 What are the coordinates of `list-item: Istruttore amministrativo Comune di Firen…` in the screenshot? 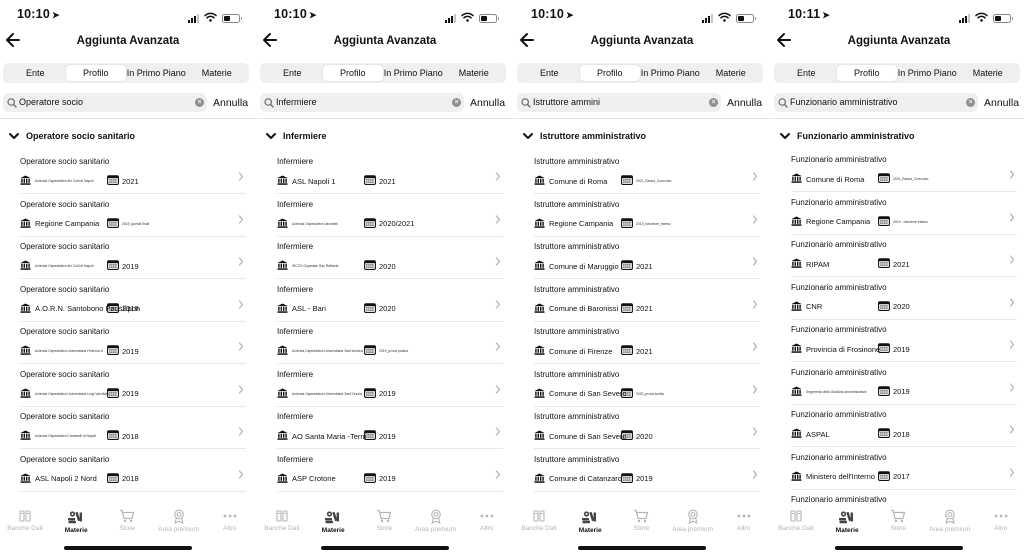 It's located at (647, 343).